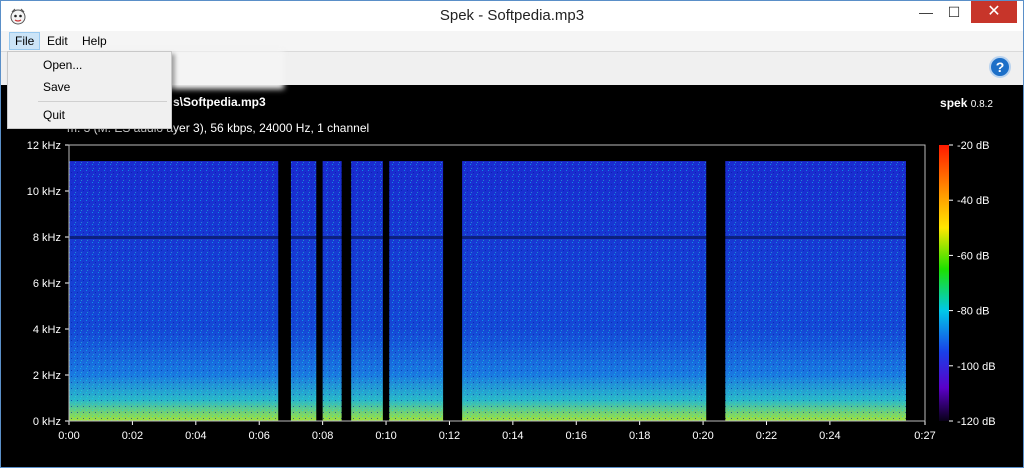  Describe the element at coordinates (47, 284) in the screenshot. I see `y-tick-label: 6 kHz` at that location.